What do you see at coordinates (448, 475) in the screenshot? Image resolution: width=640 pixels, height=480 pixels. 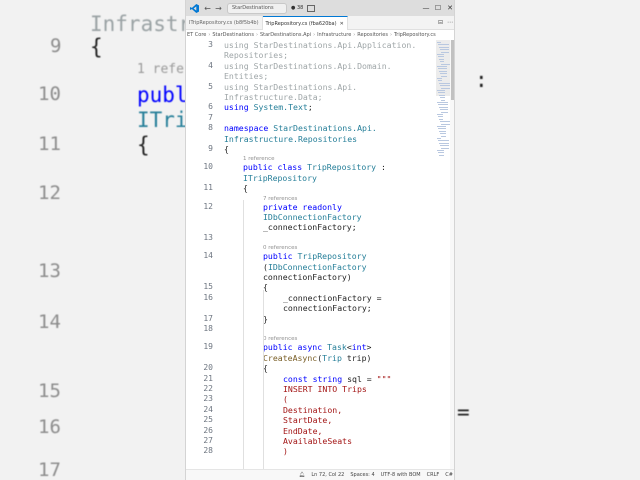 I see `language-mode: C#` at bounding box center [448, 475].